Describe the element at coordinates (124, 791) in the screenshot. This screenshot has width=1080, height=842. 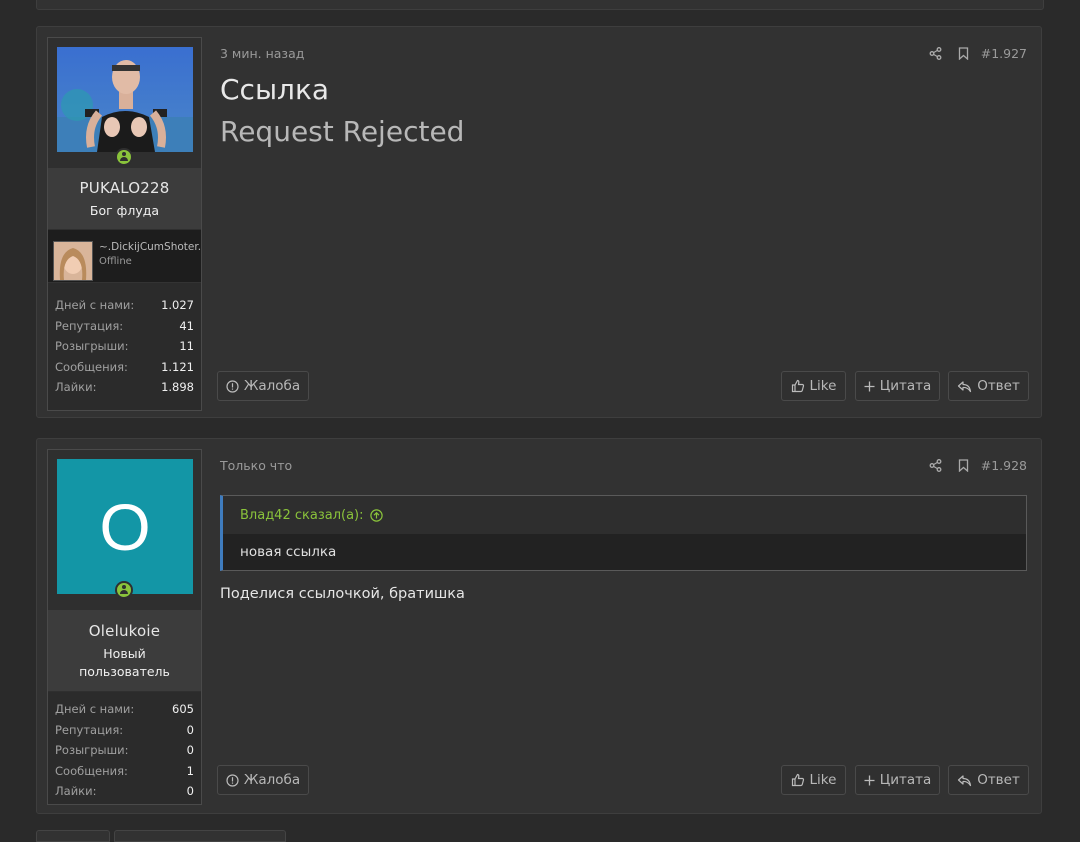
I see `stat-row: Лайки: 0` at that location.